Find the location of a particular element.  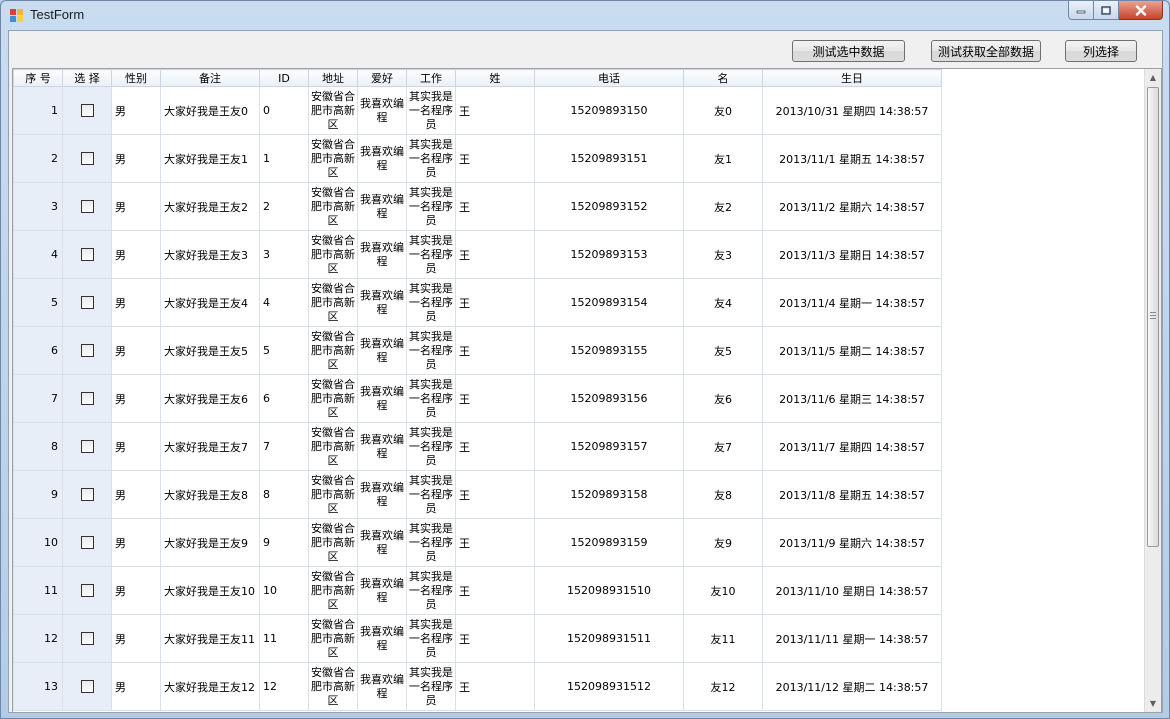

remark-cell: 大家好我是王友8 is located at coordinates (210, 494).